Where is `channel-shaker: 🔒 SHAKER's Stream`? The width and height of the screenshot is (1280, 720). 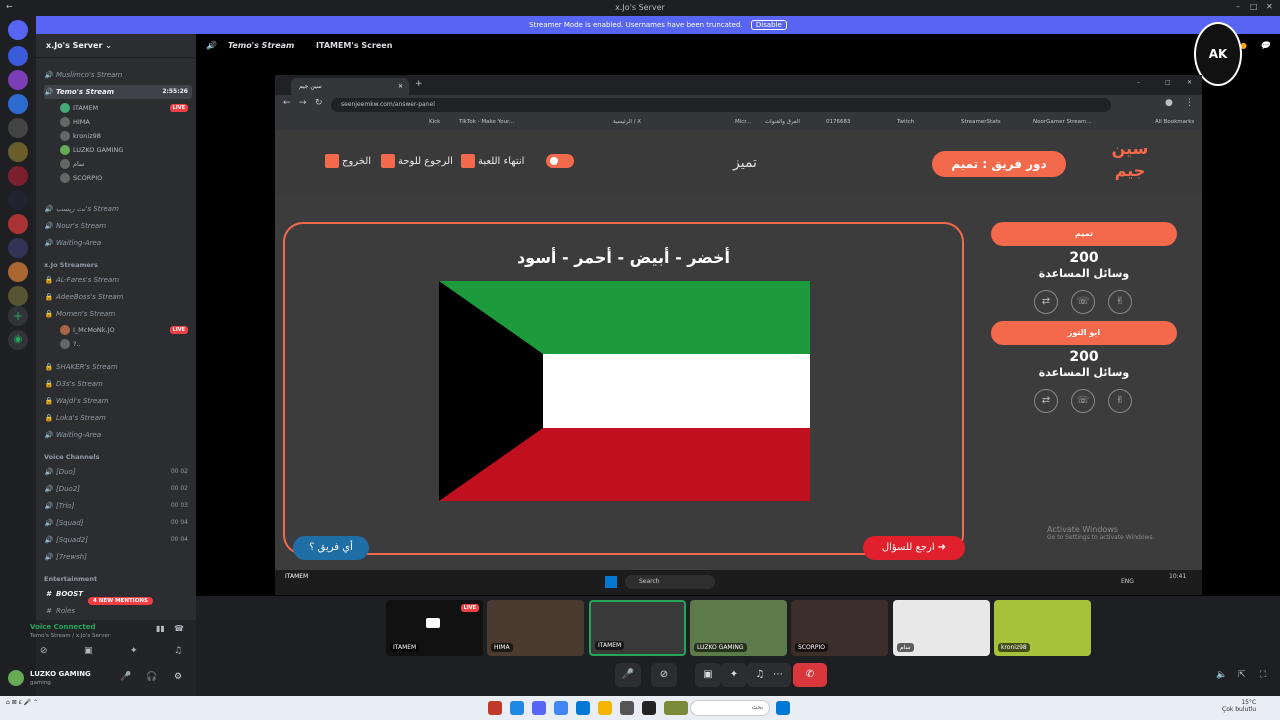
channel-shaker: 🔒 SHAKER's Stream is located at coordinates (118, 367).